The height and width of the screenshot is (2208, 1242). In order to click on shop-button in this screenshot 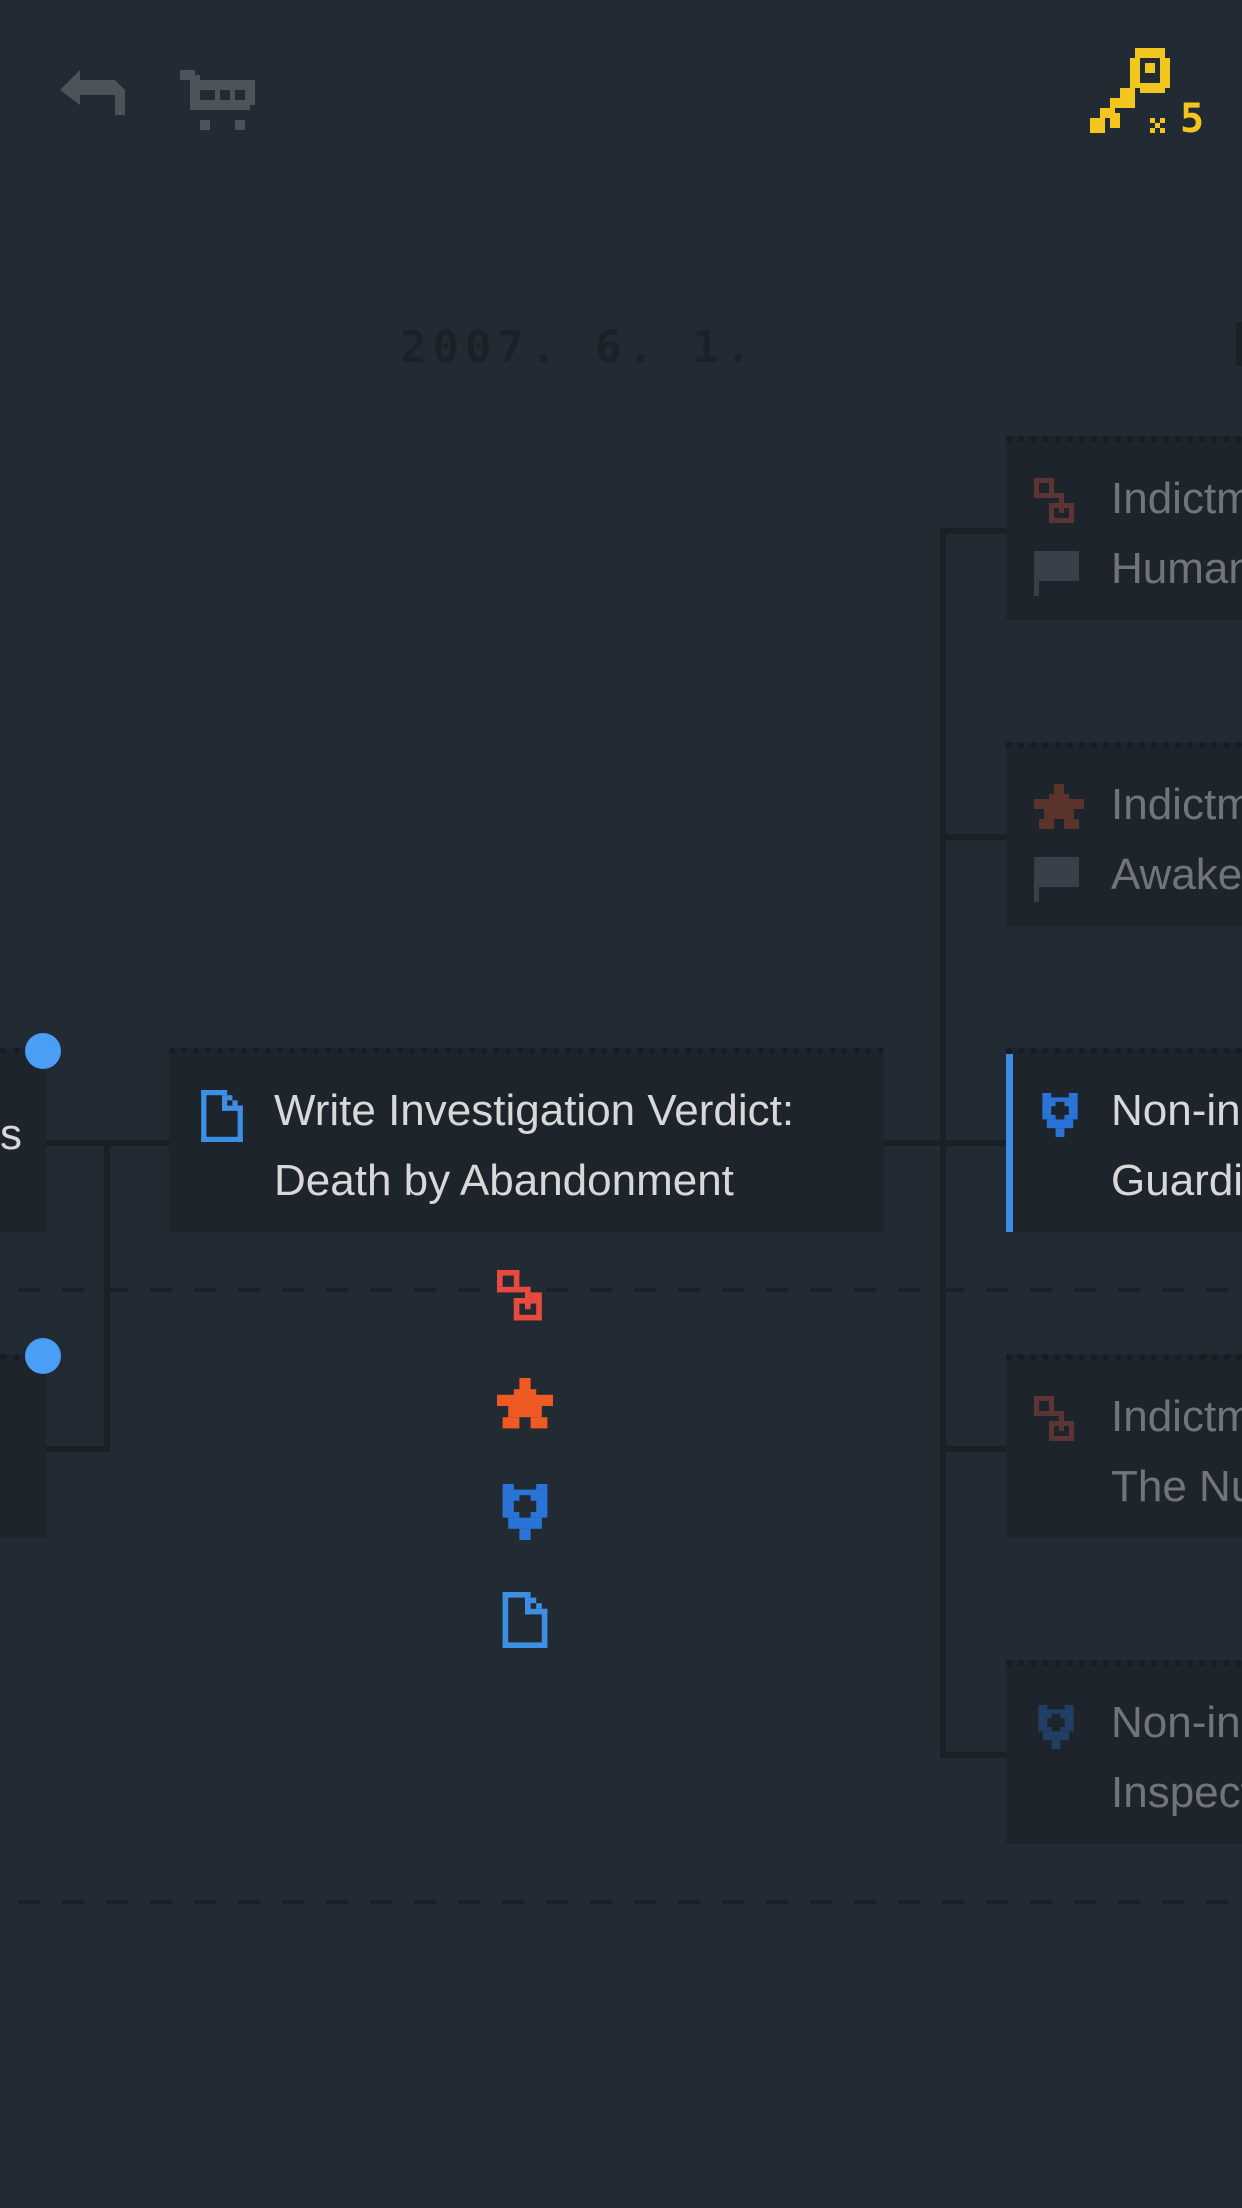, I will do `click(220, 100)`.